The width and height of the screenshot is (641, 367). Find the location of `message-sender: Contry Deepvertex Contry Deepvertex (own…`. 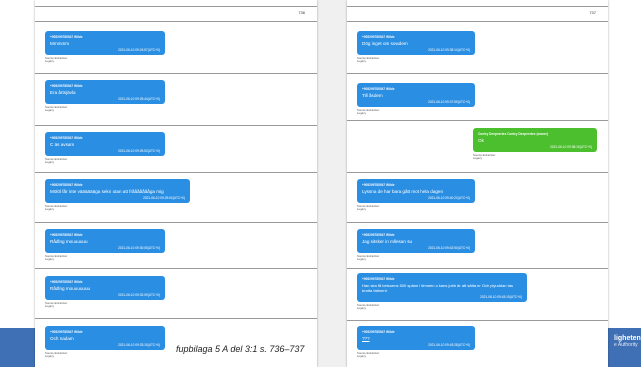

message-sender: Contry Deepvertex Contry Deepvertex (own… is located at coordinates (513, 134).